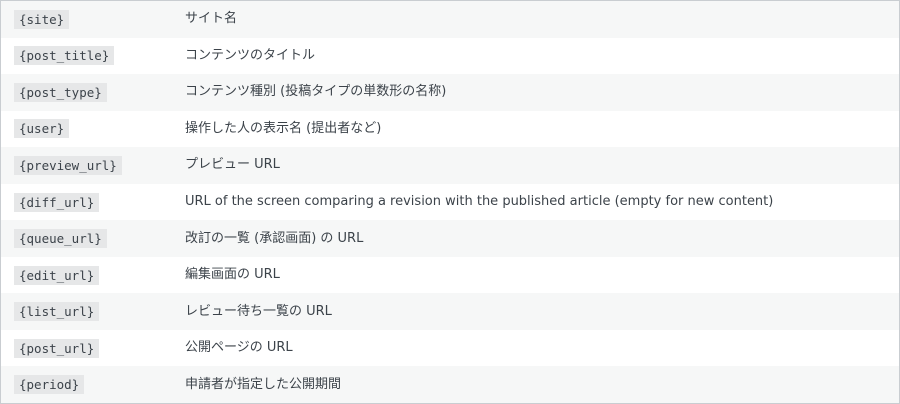 The height and width of the screenshot is (404, 900). I want to click on table-row: {user} 操作した人の表示名 (提出者など), so click(450, 129).